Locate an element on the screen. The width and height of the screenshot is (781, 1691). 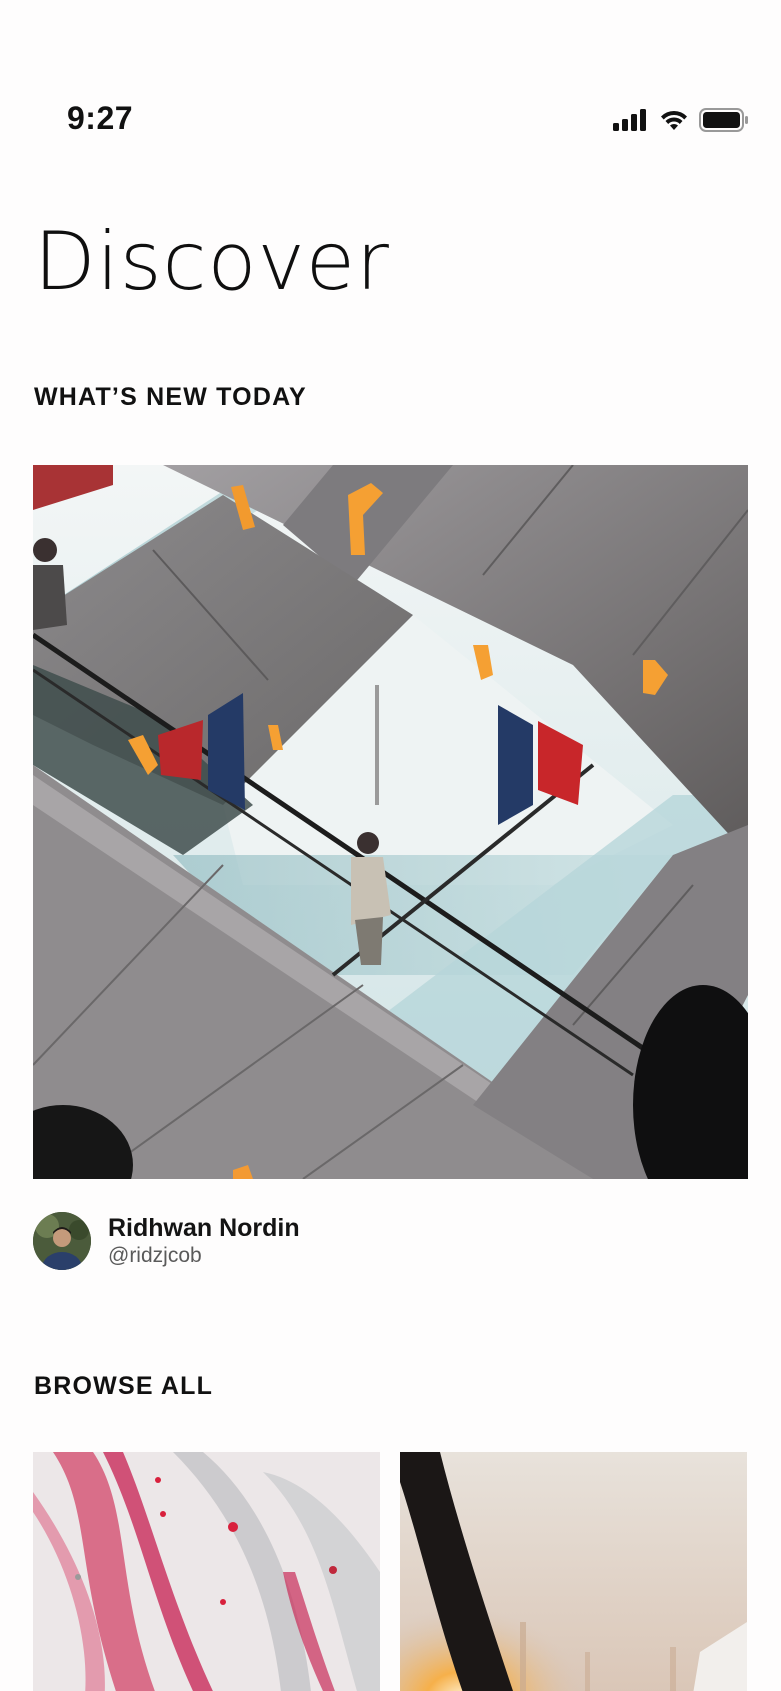
status-time: 9:27 is located at coordinates (100, 118).